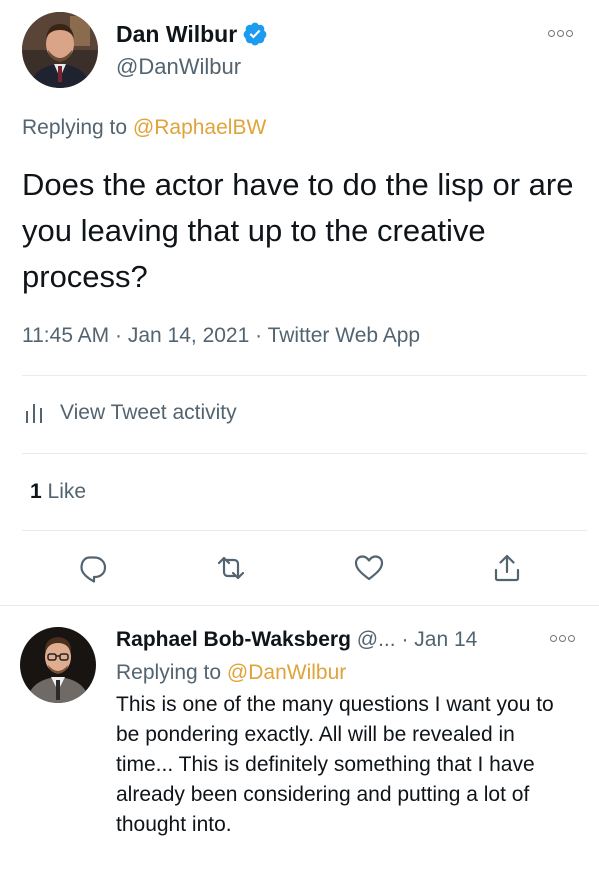 The height and width of the screenshot is (873, 599). I want to click on reply-more-options-button, so click(562, 638).